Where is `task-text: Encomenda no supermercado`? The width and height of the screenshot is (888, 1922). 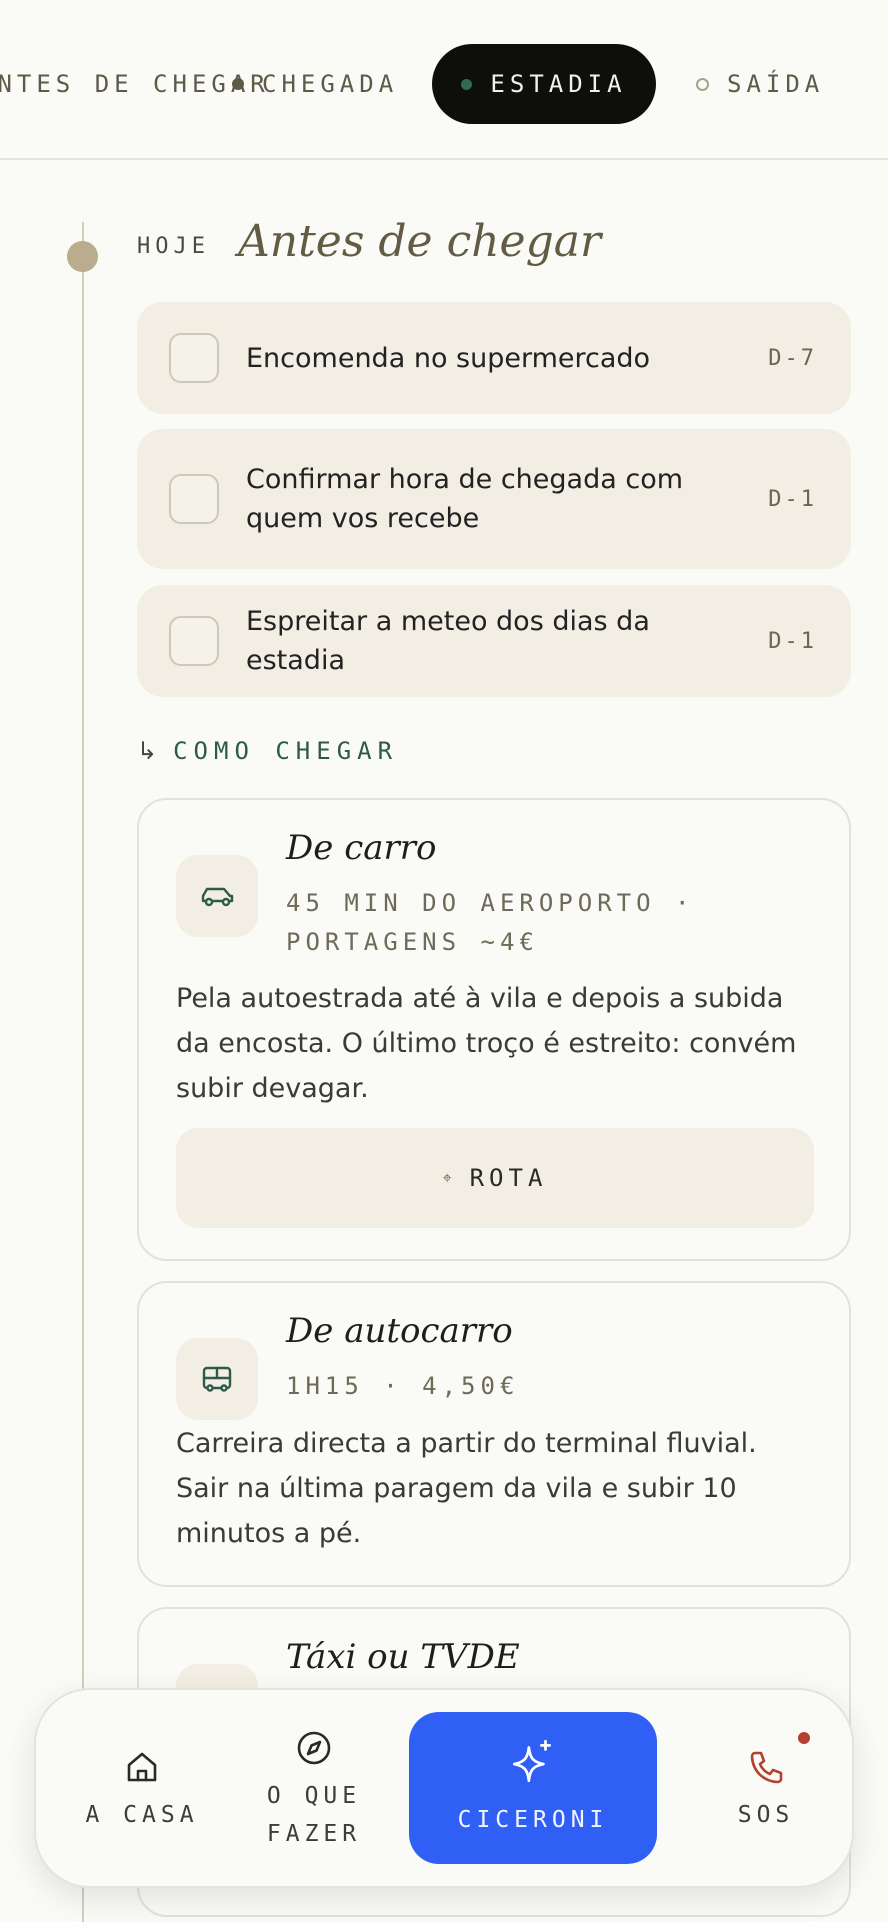 task-text: Encomenda no supermercado is located at coordinates (448, 358).